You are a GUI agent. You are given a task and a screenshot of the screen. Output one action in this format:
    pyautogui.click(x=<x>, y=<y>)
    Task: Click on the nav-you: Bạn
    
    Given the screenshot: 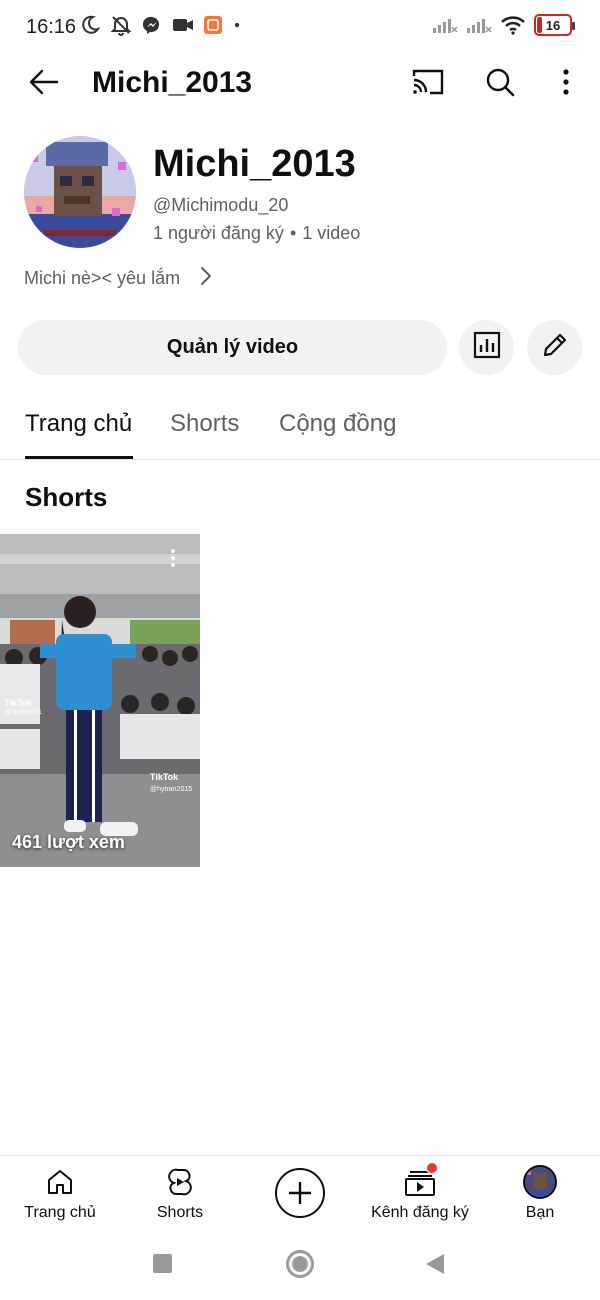 What is the action you would take?
    pyautogui.click(x=540, y=1193)
    